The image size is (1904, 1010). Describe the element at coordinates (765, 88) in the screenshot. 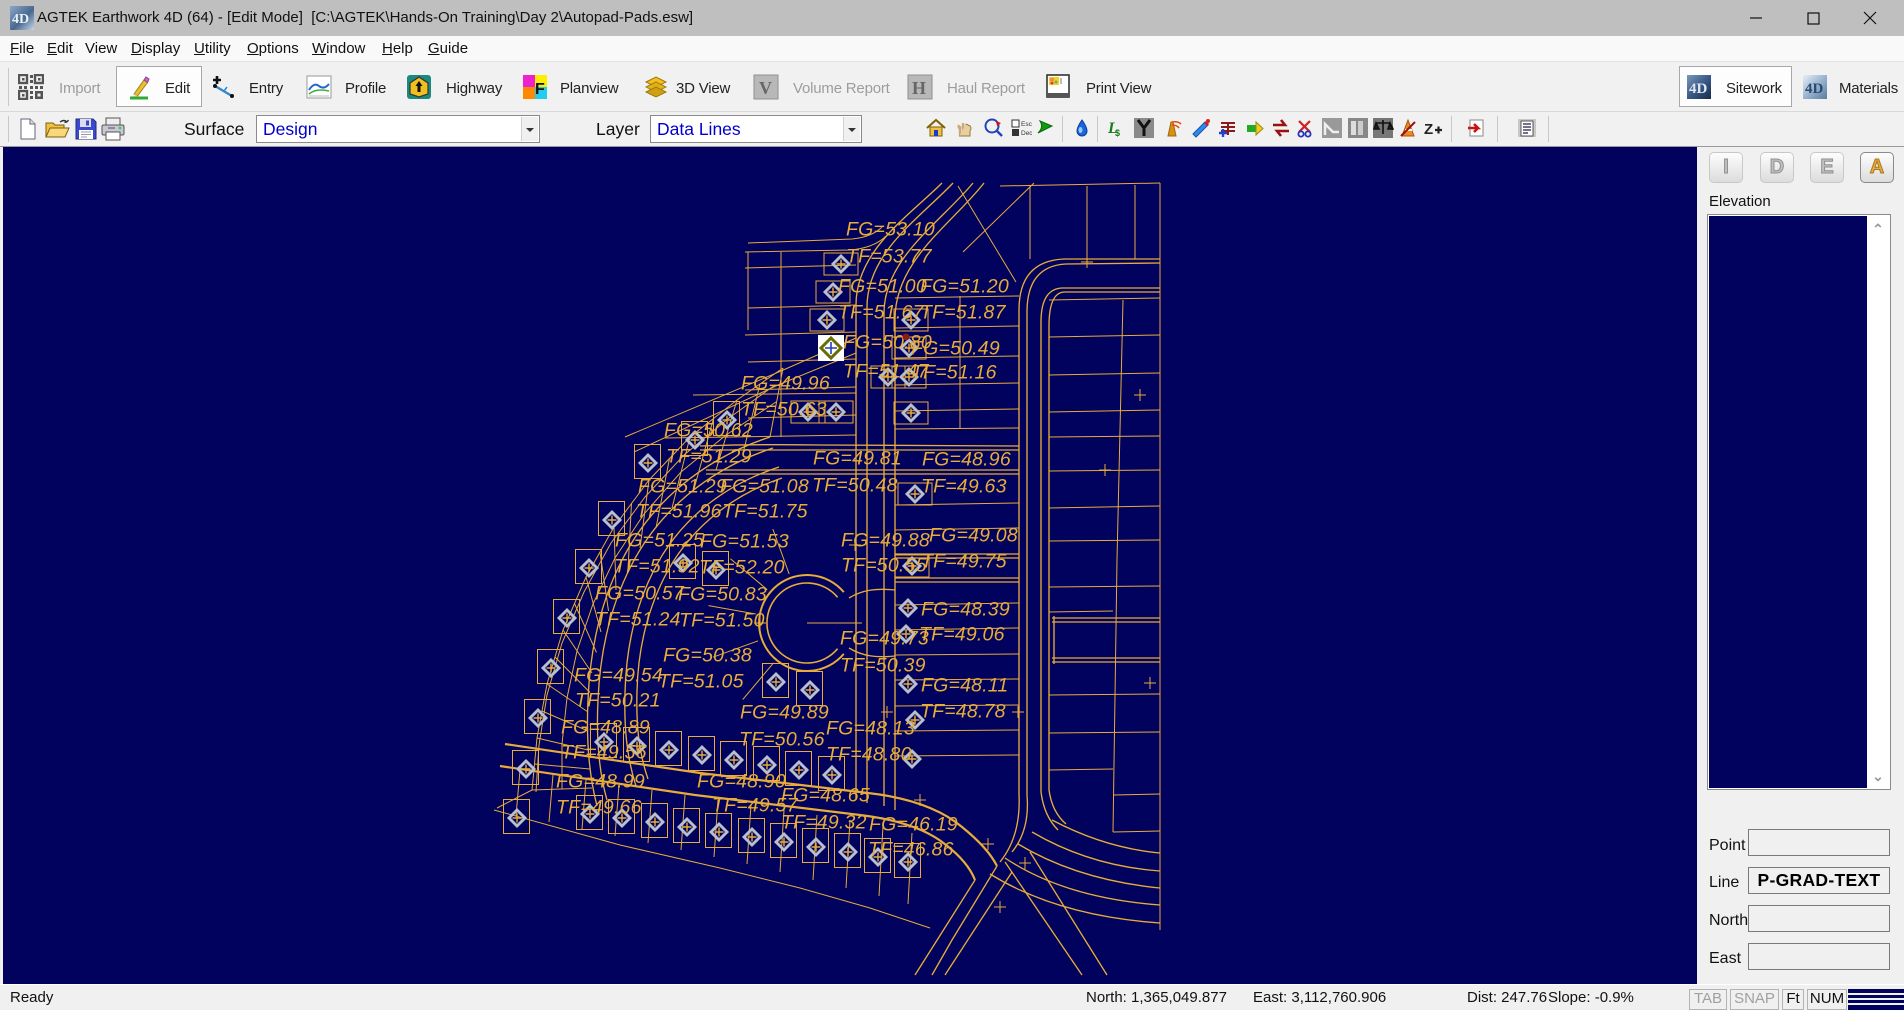

I see `svg-text: V` at that location.